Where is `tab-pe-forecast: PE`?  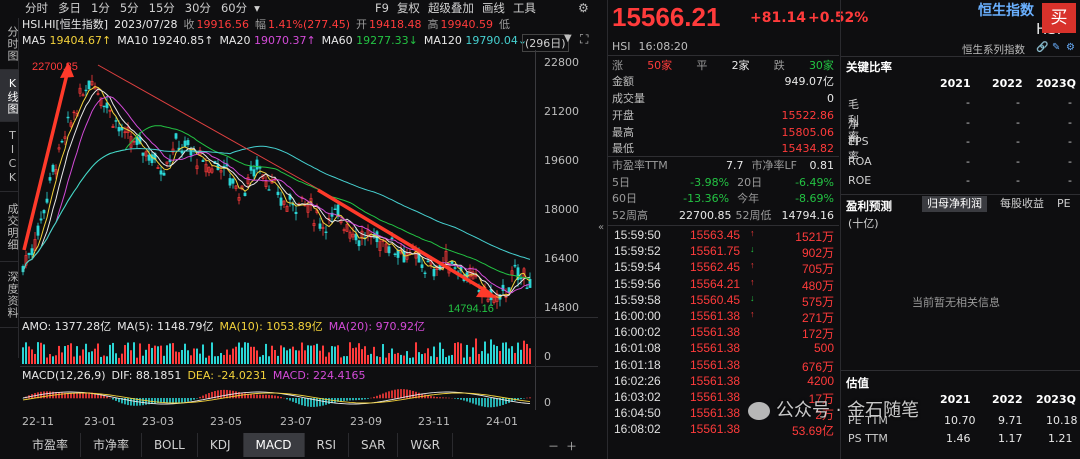
tab-pe-forecast: PE is located at coordinates (1064, 204).